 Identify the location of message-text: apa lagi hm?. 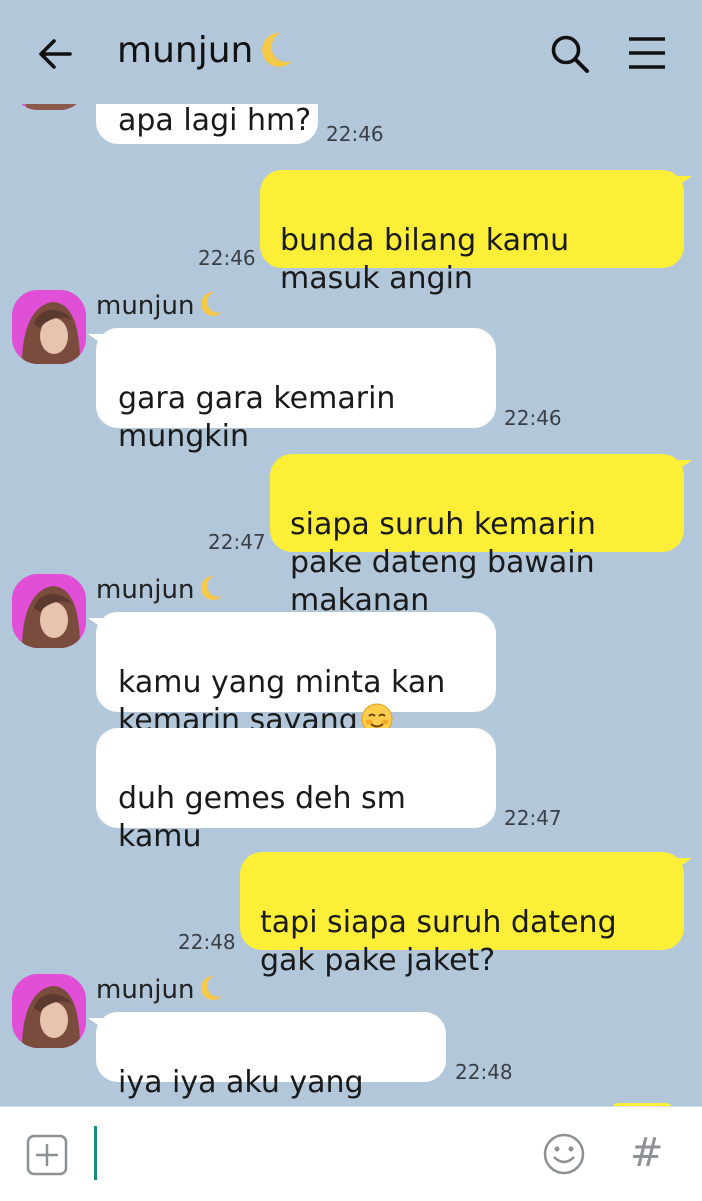
(215, 121).